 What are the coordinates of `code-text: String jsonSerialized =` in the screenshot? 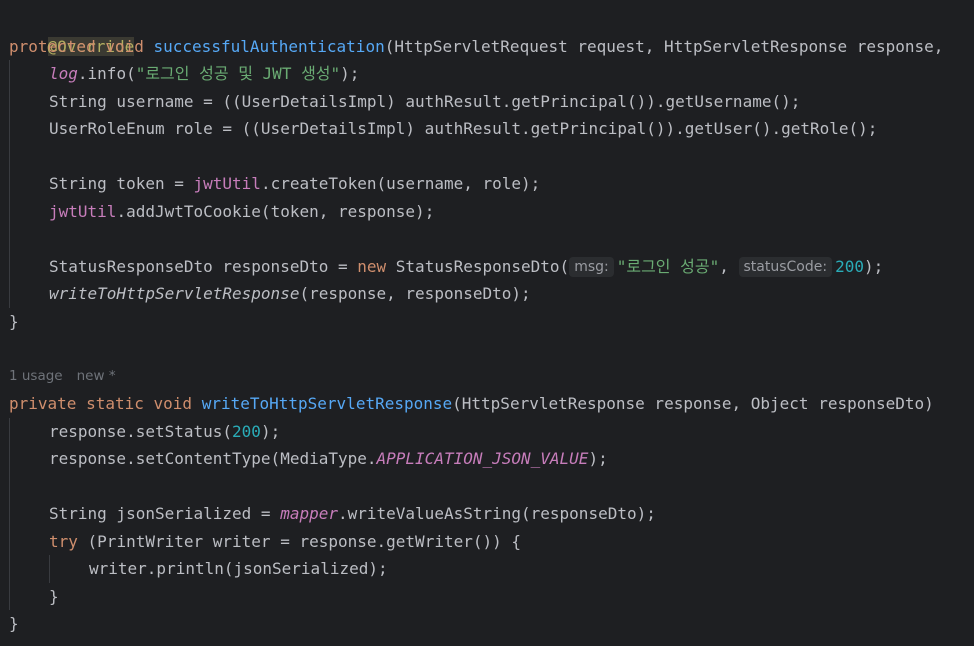 It's located at (165, 513).